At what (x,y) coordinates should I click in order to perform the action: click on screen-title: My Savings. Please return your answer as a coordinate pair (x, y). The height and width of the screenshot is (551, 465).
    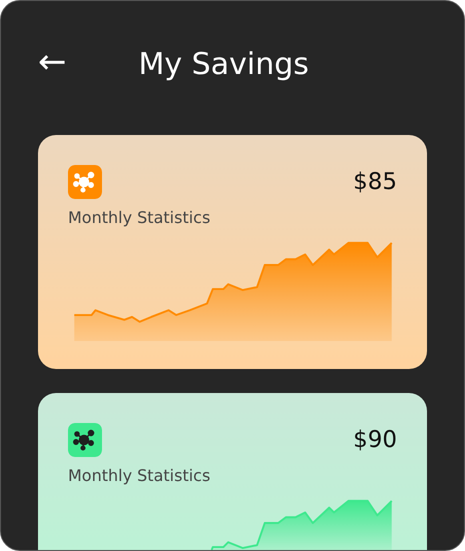
    Looking at the image, I should click on (223, 64).